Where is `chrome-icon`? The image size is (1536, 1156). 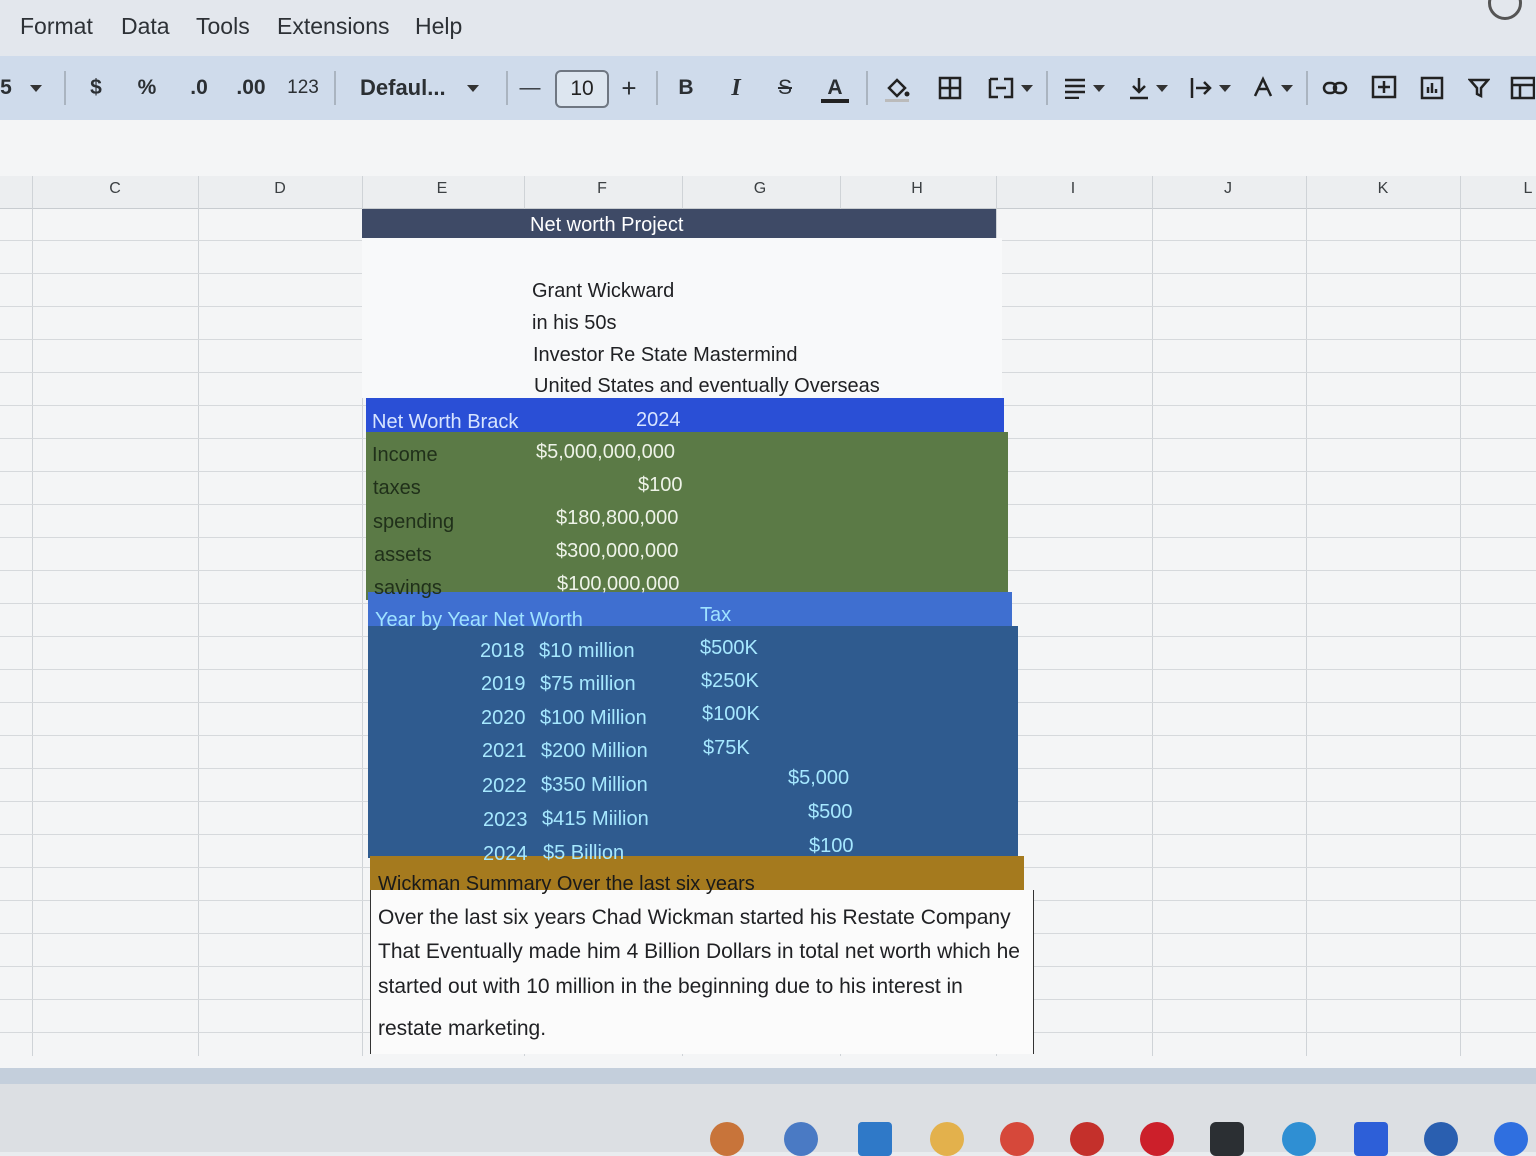 chrome-icon is located at coordinates (1017, 1139).